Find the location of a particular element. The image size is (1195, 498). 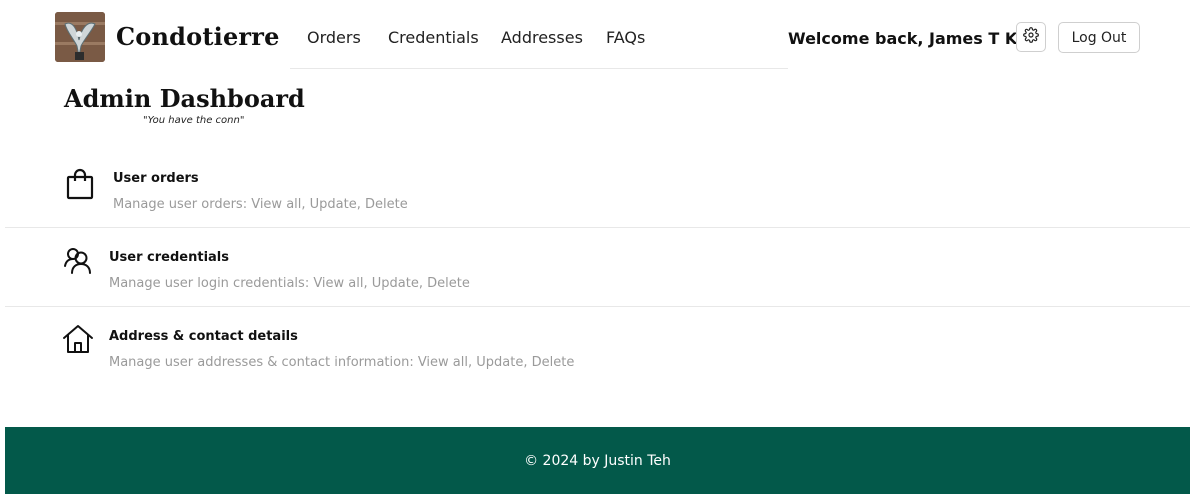

site-footer: © 2024 by Justin Teh is located at coordinates (597, 460).